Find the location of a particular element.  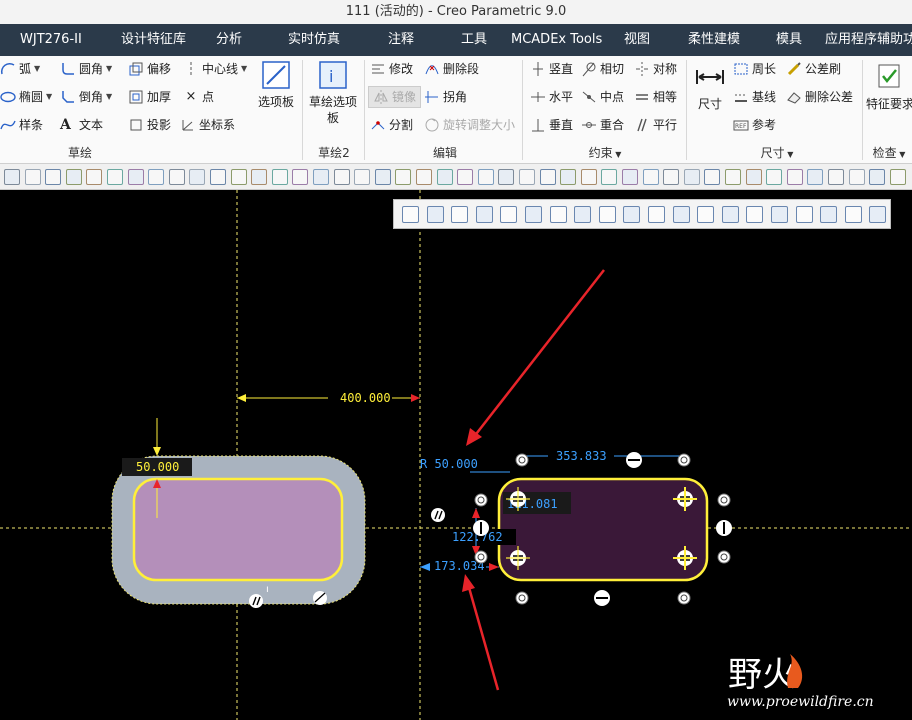

point-button: × 点 is located at coordinates (198, 97).